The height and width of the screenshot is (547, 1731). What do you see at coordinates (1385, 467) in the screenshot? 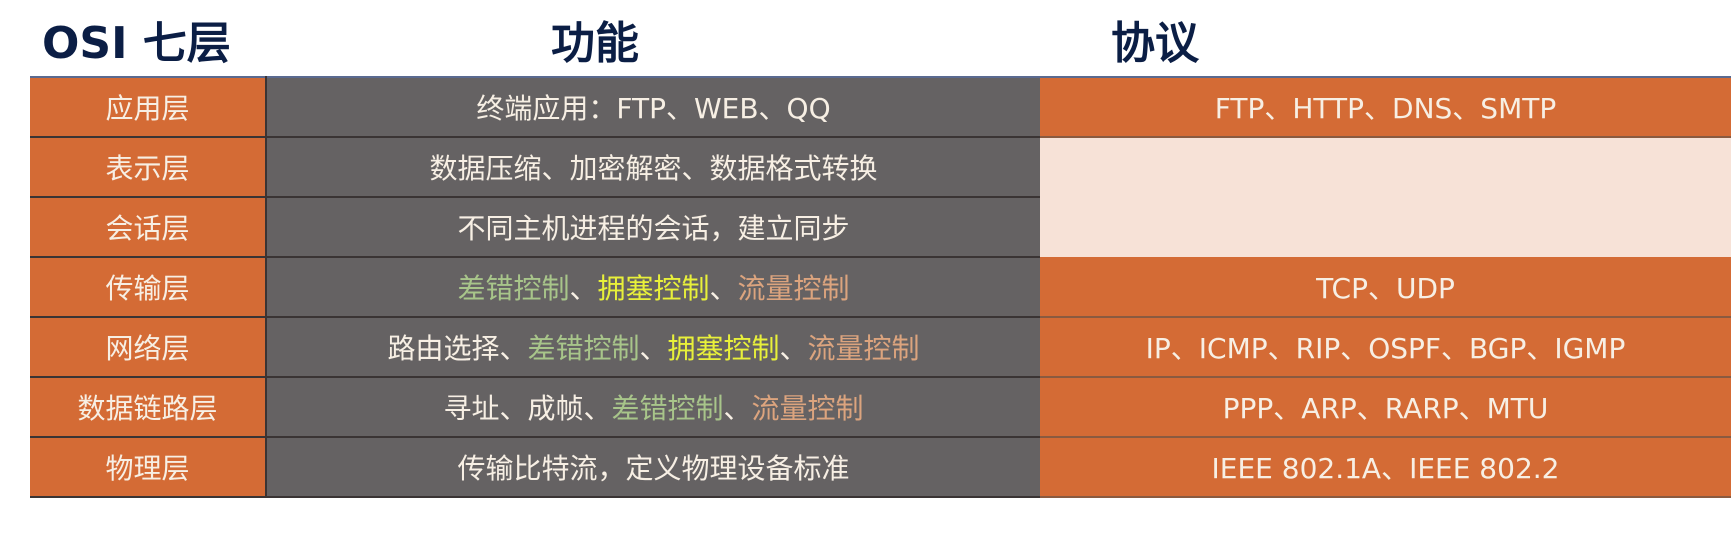
I see `protocol-cell: IEEE 802.1A、IEEE 802.2` at bounding box center [1385, 467].